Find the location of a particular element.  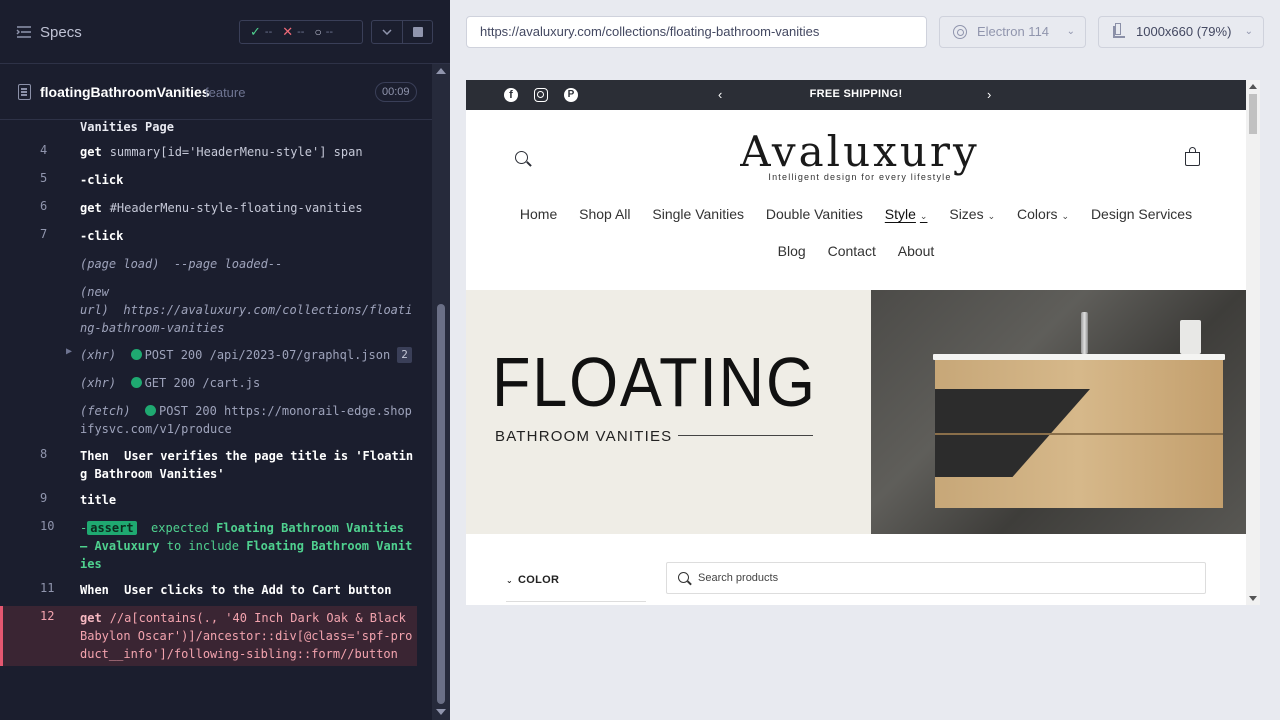

command-log-scrollbar is located at coordinates (441, 392).